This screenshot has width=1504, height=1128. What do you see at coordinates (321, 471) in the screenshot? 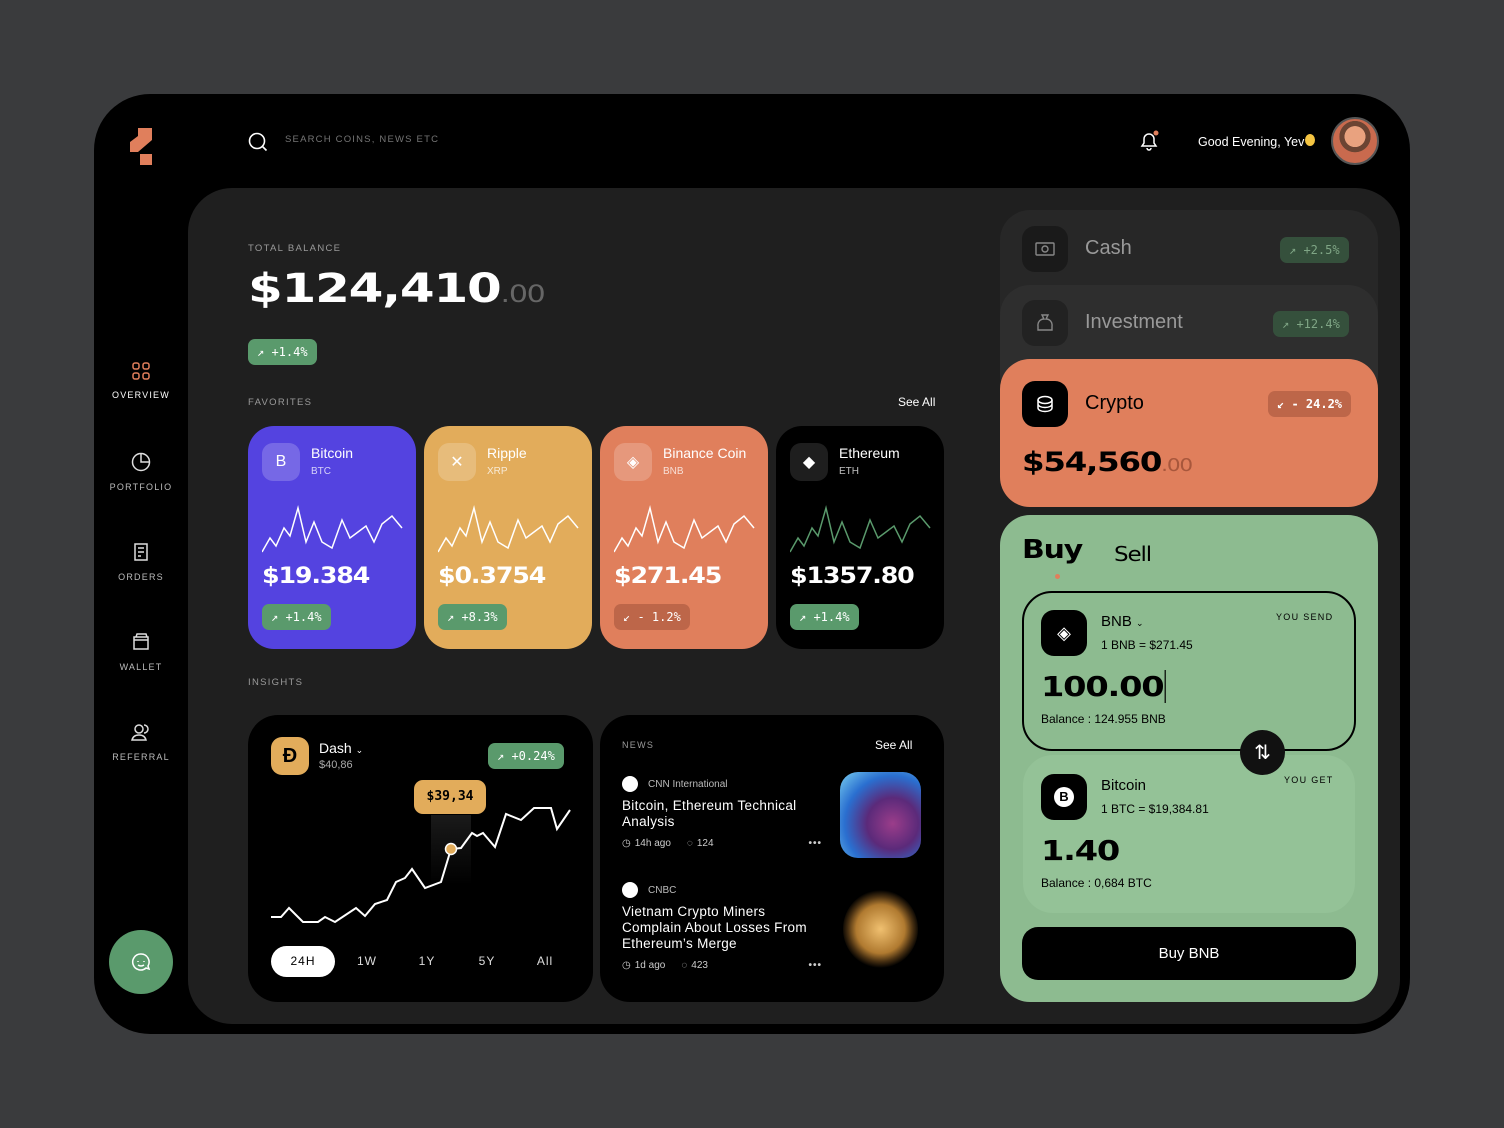
I see `coin-symbol: BTC` at bounding box center [321, 471].